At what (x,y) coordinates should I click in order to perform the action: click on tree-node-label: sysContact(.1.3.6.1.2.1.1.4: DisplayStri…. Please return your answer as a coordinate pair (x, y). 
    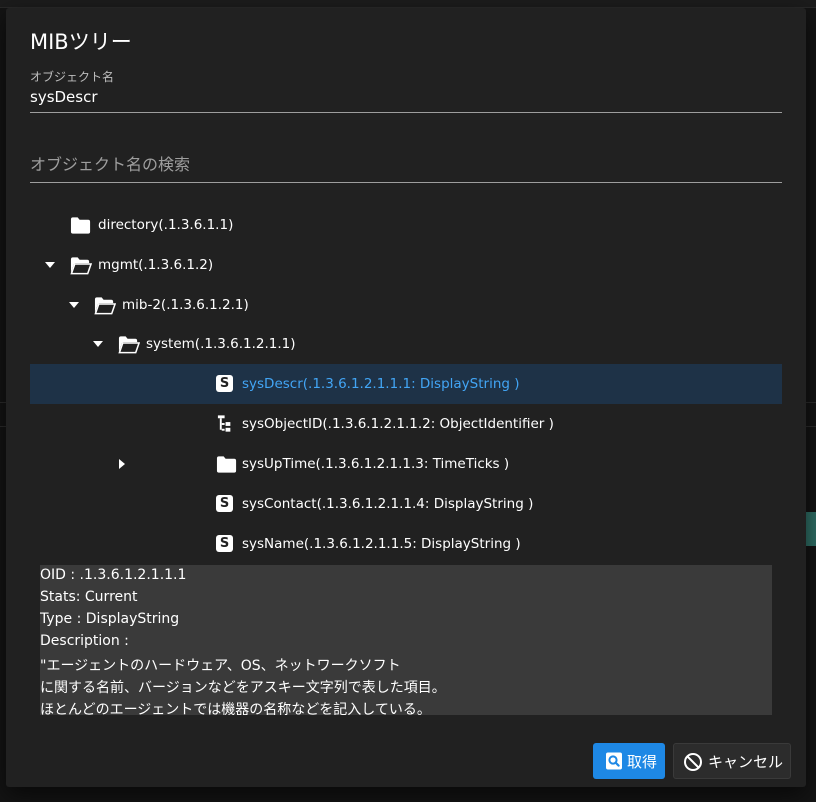
    Looking at the image, I should click on (388, 504).